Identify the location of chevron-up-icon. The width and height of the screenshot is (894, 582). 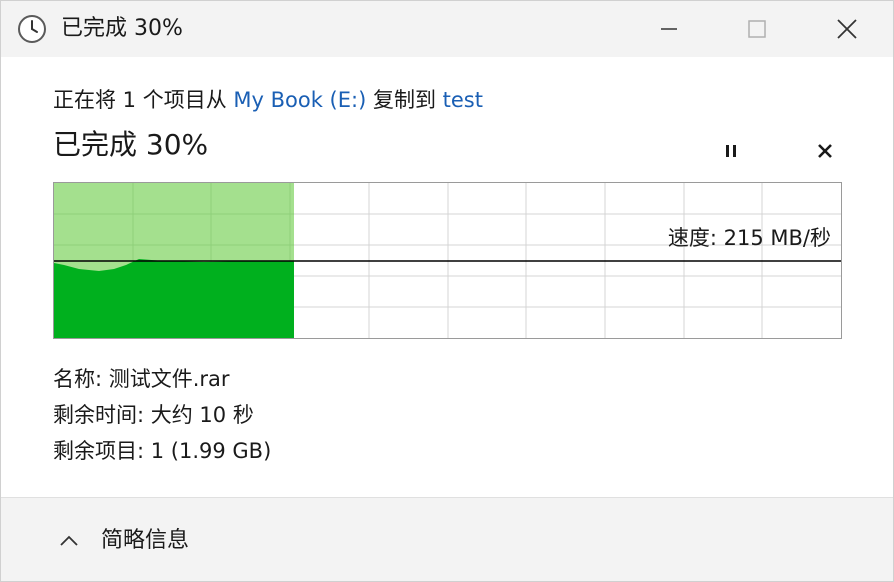
(69, 540).